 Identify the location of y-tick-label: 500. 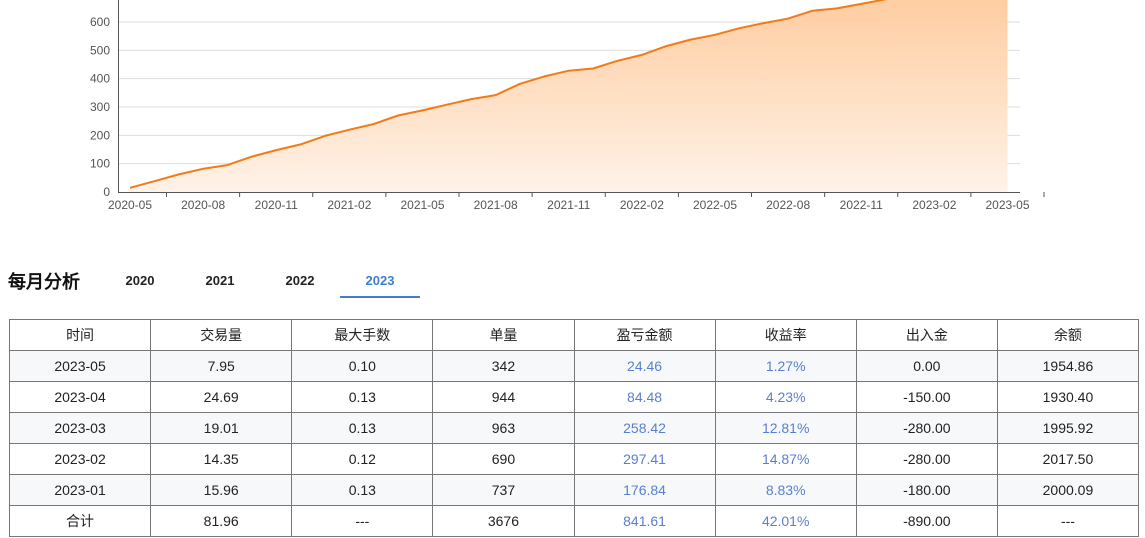
(100, 50).